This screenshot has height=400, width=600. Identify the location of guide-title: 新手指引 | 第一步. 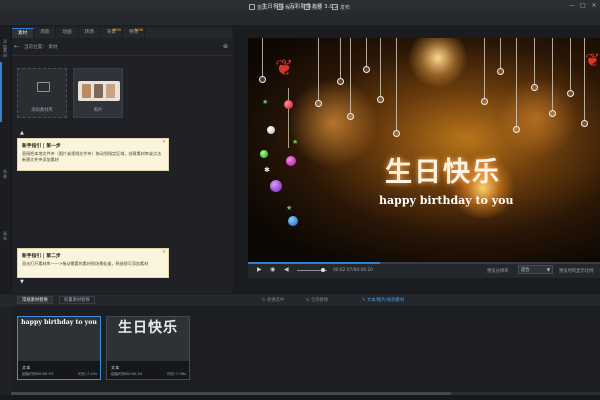
(41, 146).